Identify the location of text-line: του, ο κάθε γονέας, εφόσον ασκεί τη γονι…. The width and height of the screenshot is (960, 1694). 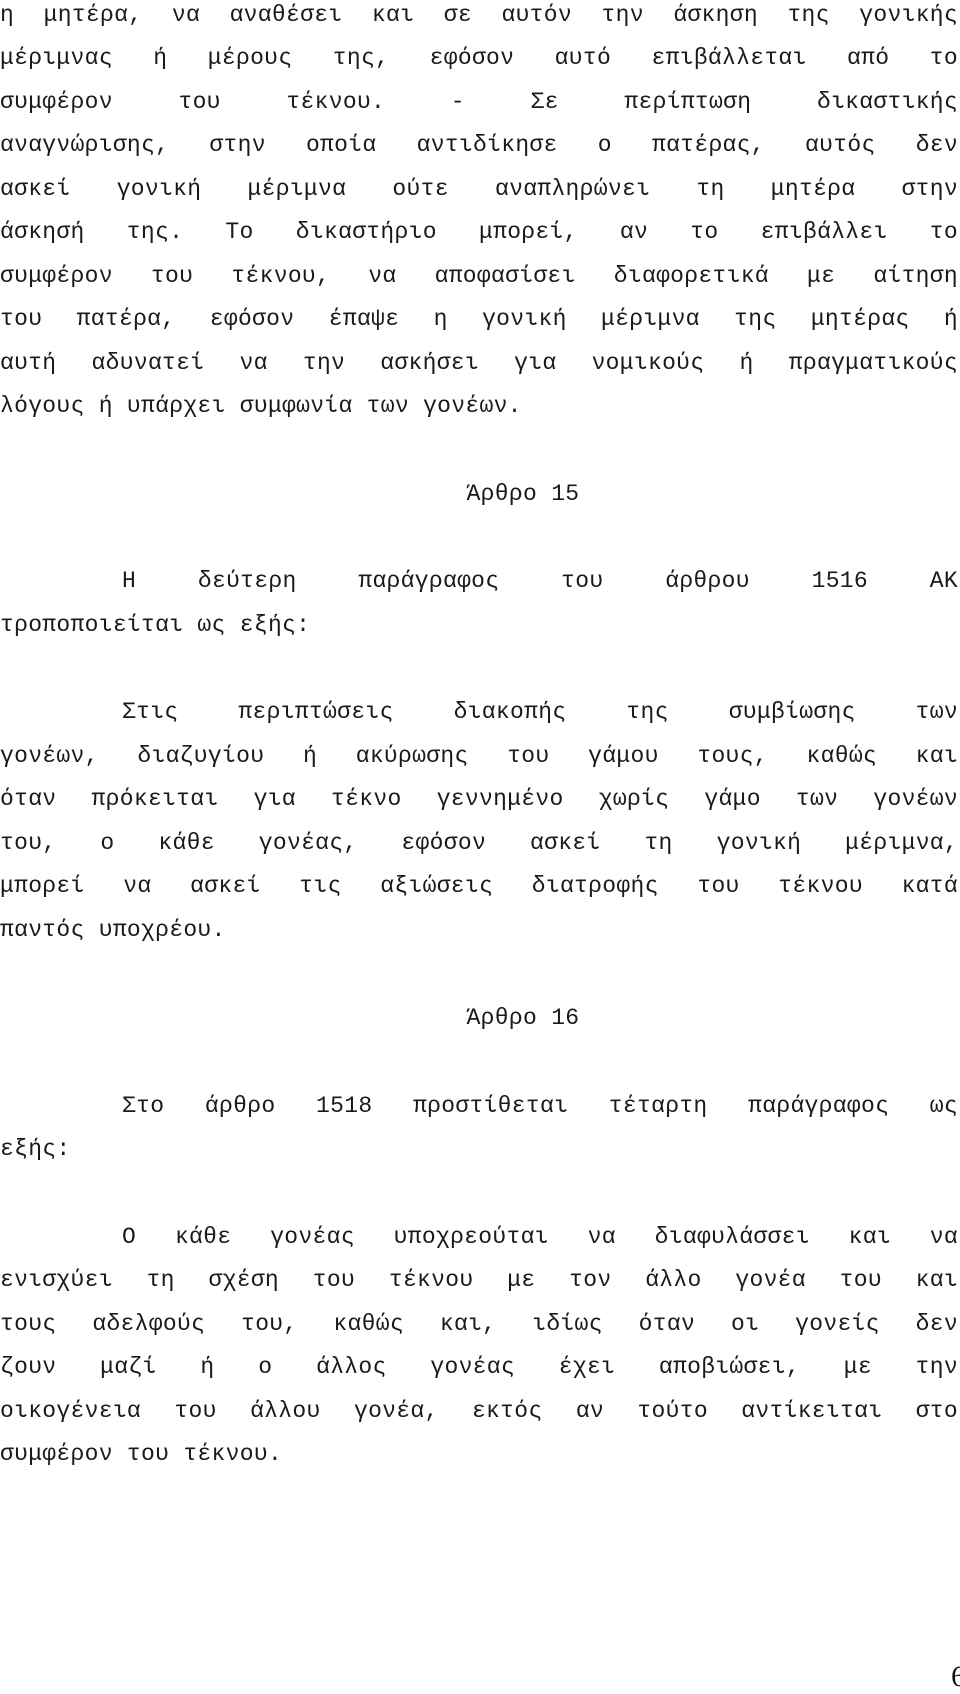
(479, 843).